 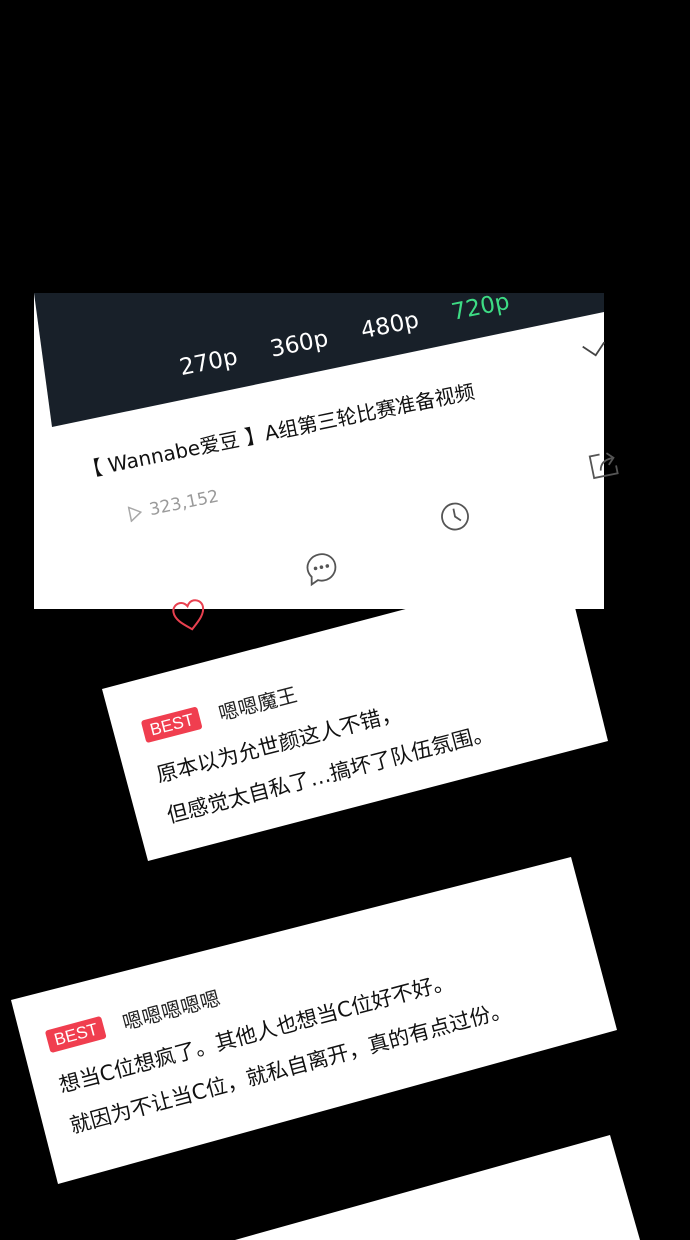 What do you see at coordinates (437, 1187) in the screenshot?
I see `comment-card-background` at bounding box center [437, 1187].